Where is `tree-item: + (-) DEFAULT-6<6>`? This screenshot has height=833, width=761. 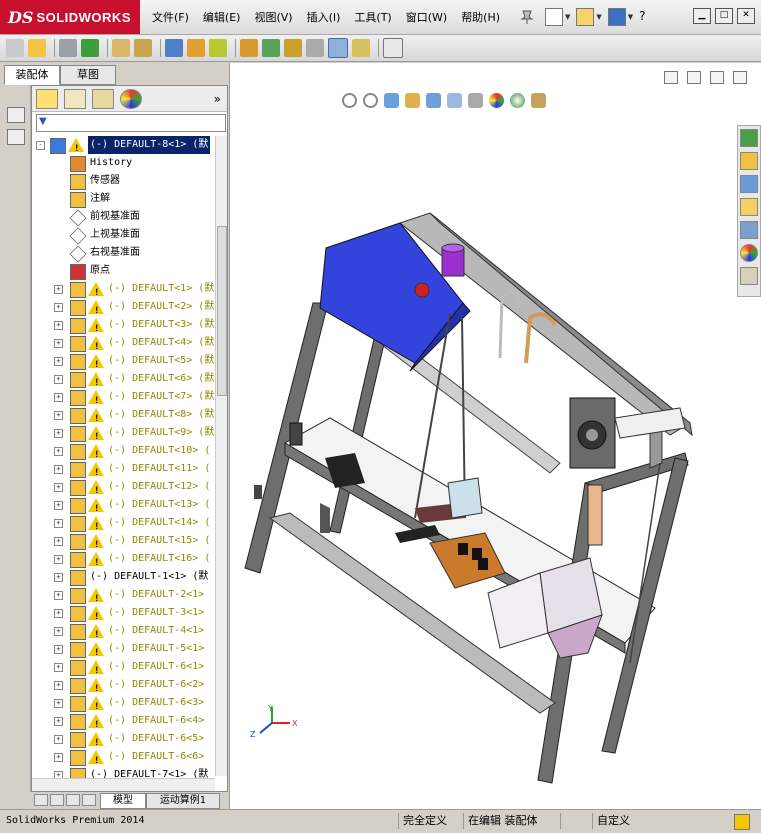 tree-item: + (-) DEFAULT-6<6> is located at coordinates (124, 759).